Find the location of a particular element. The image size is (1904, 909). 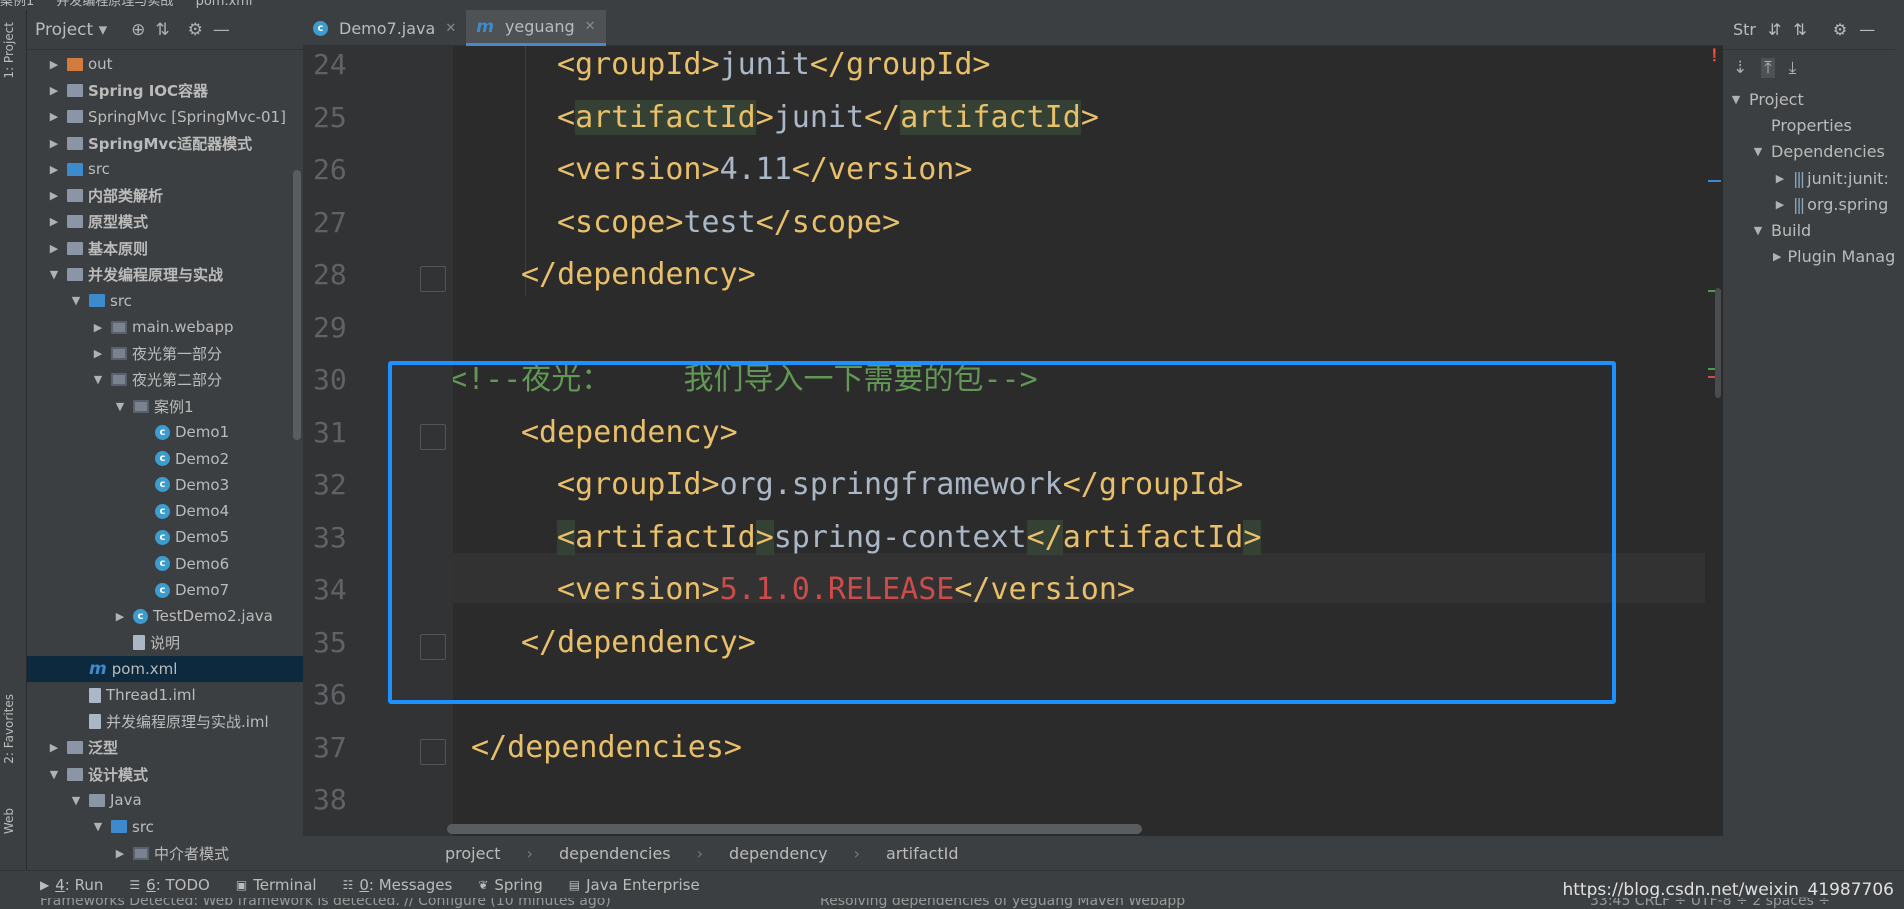

tree-item: c Demo4 is located at coordinates (165, 511).